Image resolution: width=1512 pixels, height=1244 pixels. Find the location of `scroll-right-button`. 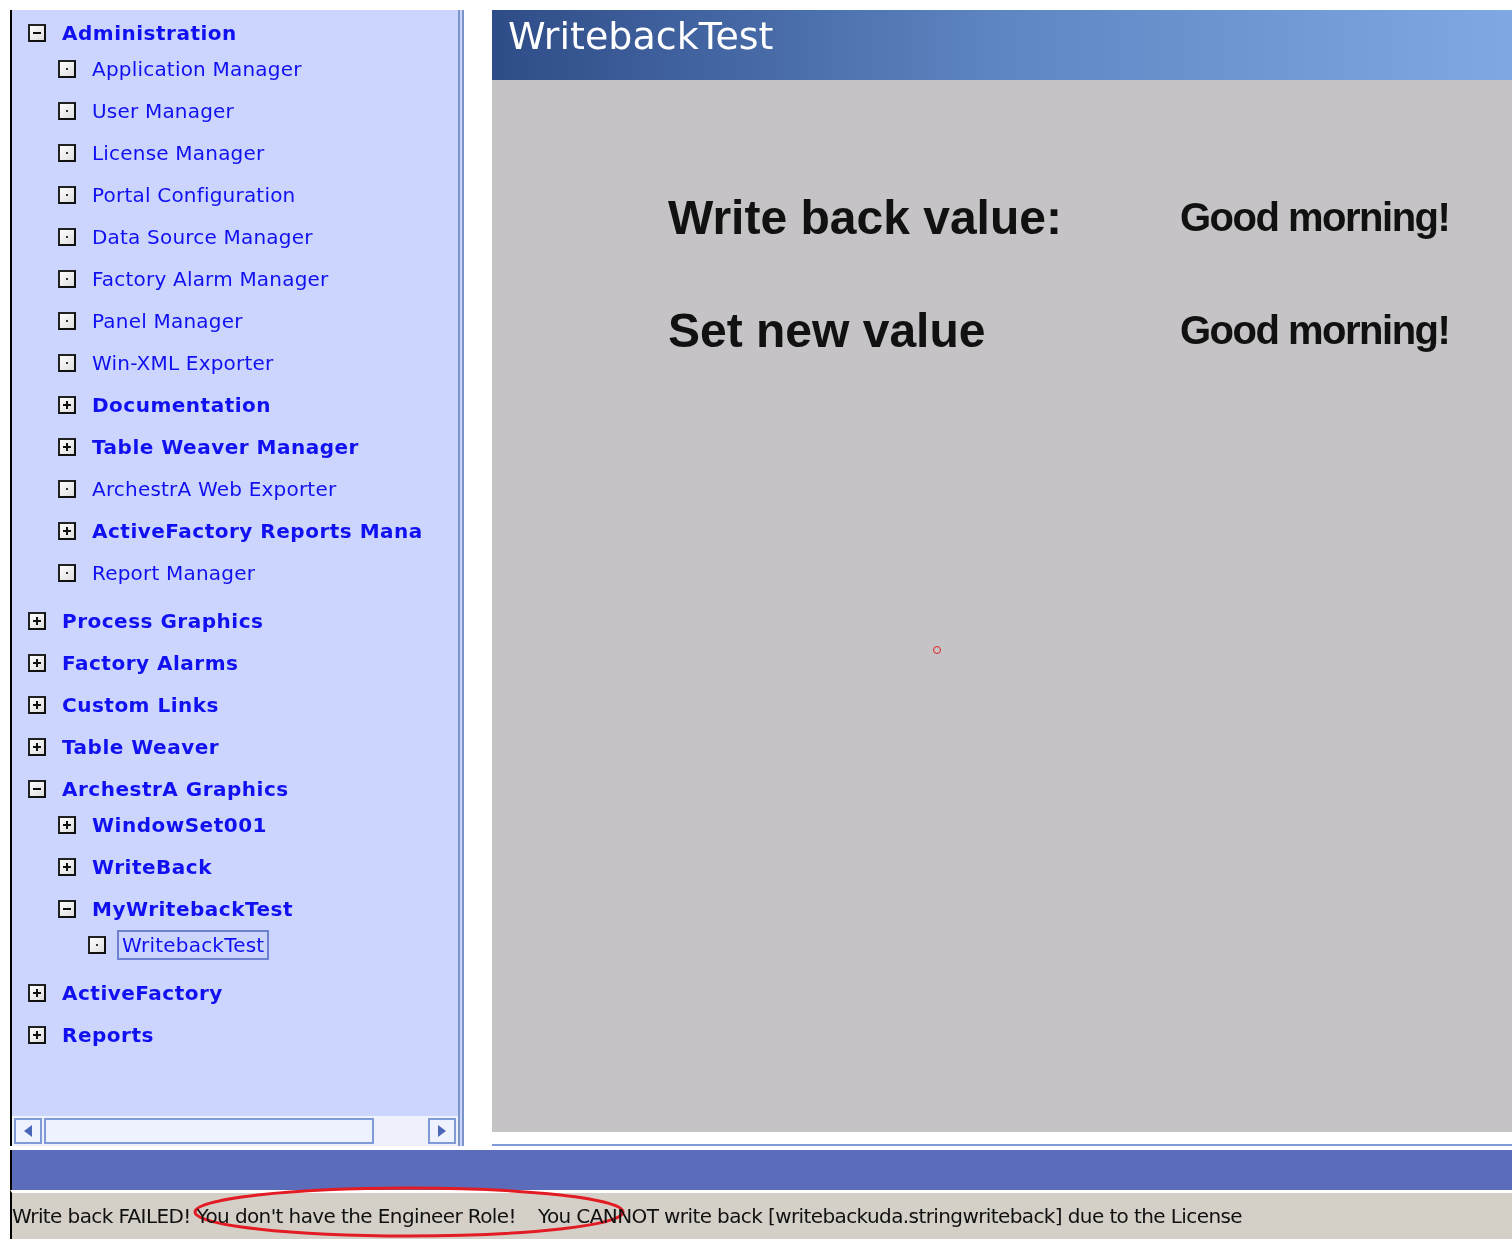

scroll-right-button is located at coordinates (442, 1131).